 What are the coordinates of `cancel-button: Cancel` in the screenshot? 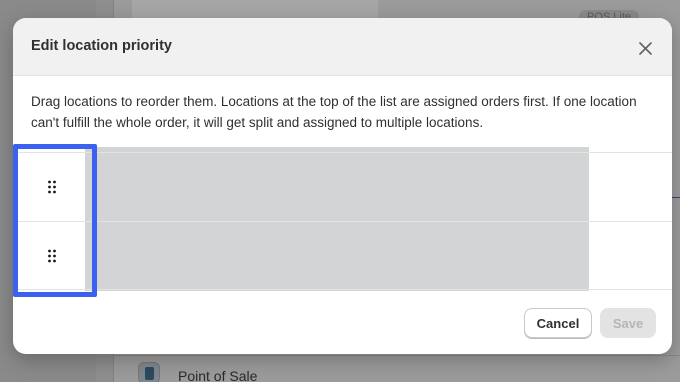 It's located at (558, 323).